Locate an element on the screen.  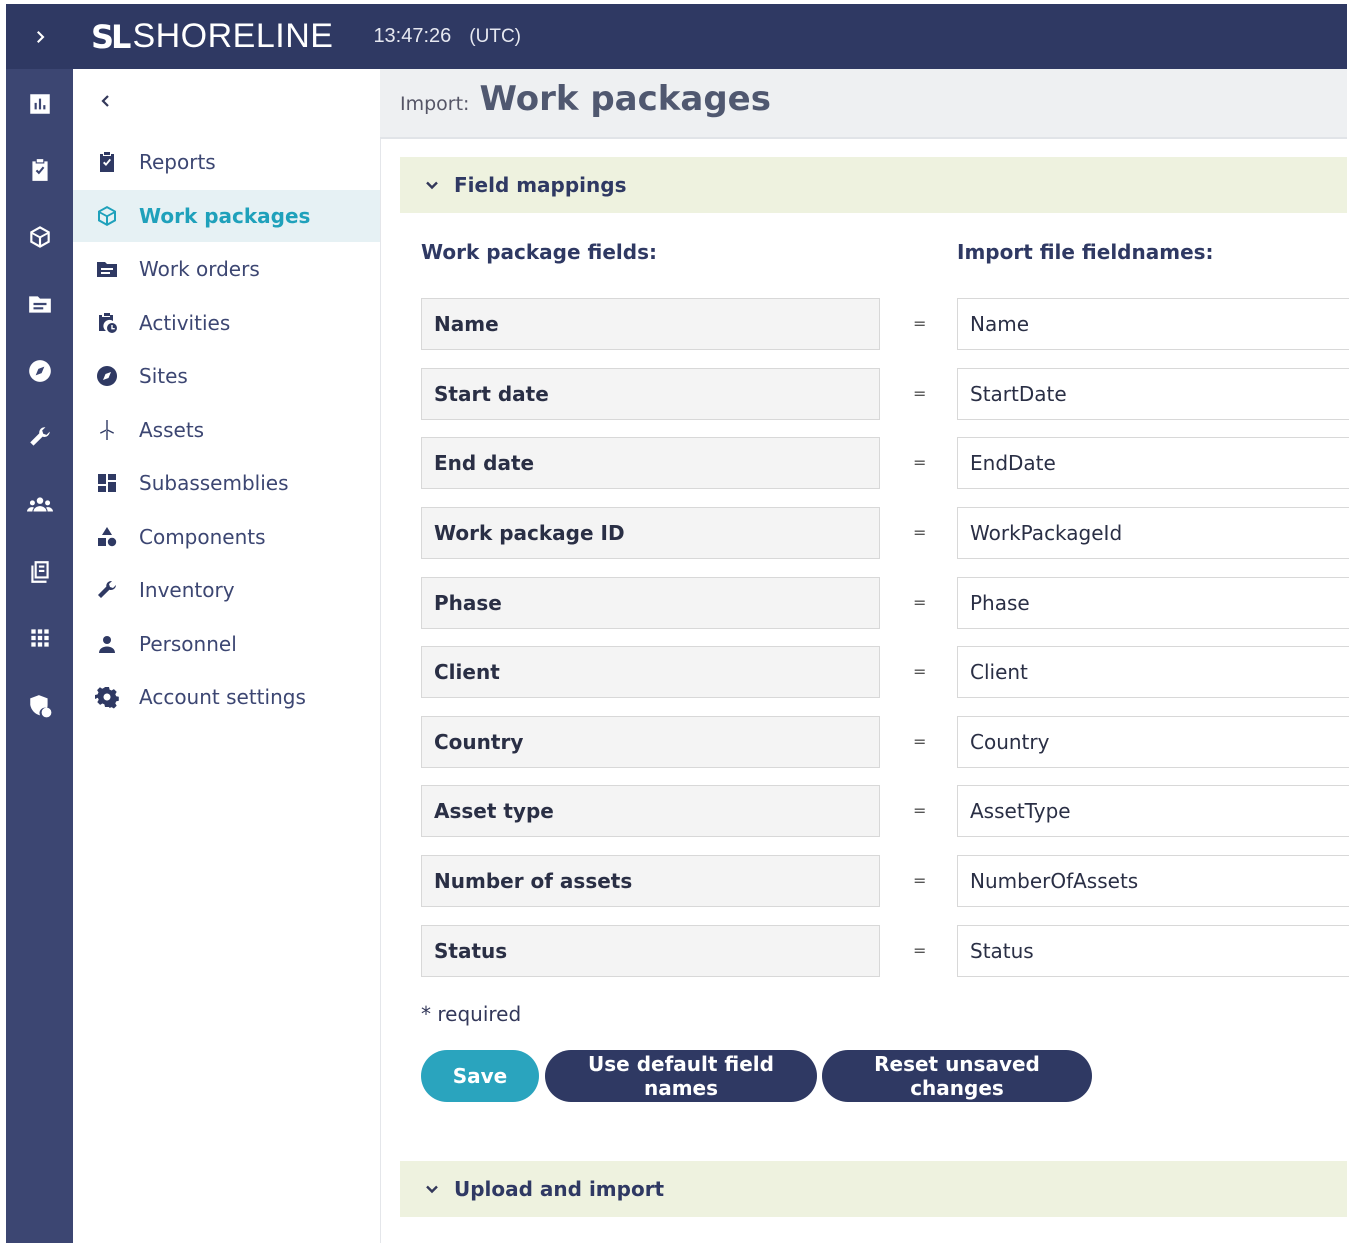
nav-item-inventory: Inventory is located at coordinates (226, 590).